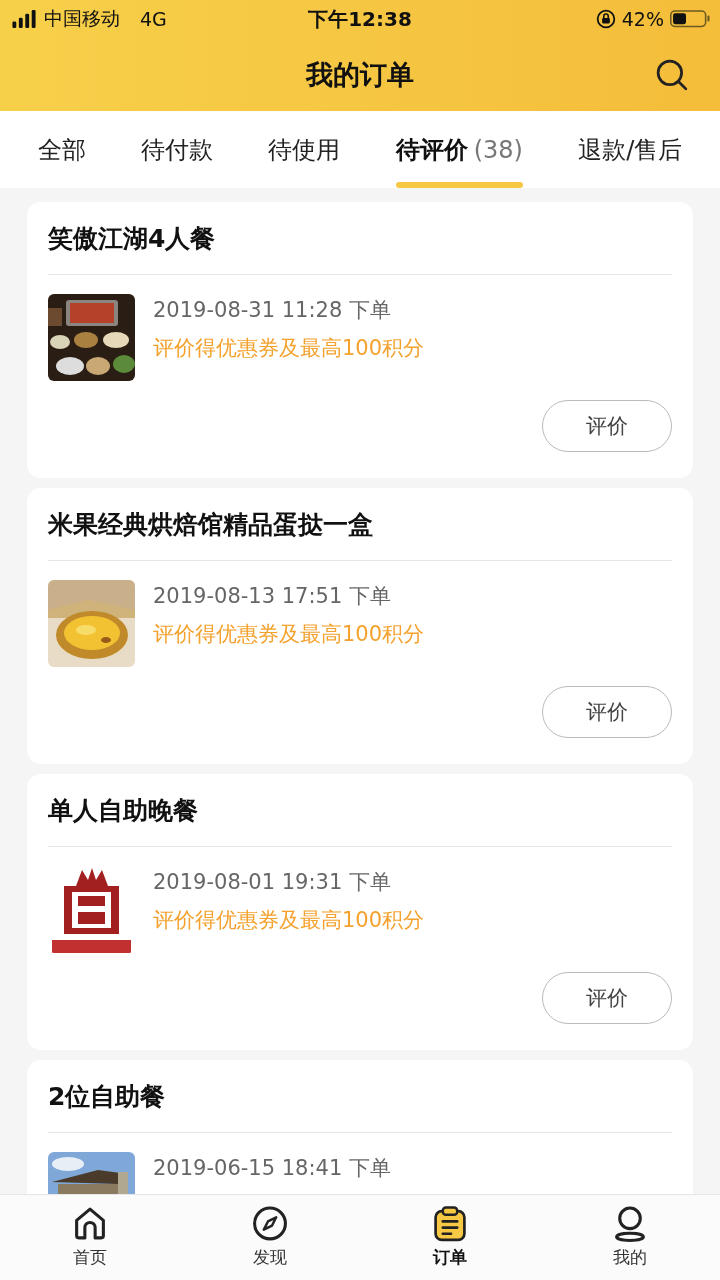 Image resolution: width=720 pixels, height=1280 pixels. I want to click on order-title: 笑傲江湖4人餐, so click(132, 238).